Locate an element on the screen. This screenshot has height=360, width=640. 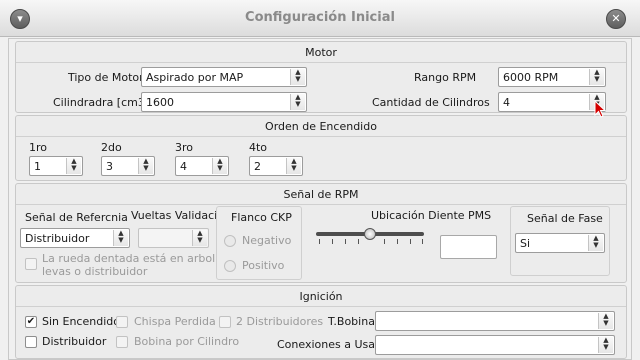
orden-title: Orden de Encendido is located at coordinates (321, 126).